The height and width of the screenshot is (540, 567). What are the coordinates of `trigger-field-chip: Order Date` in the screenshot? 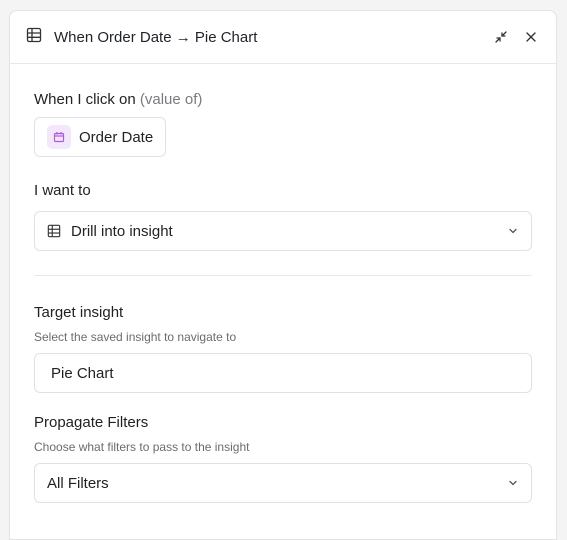 It's located at (100, 137).